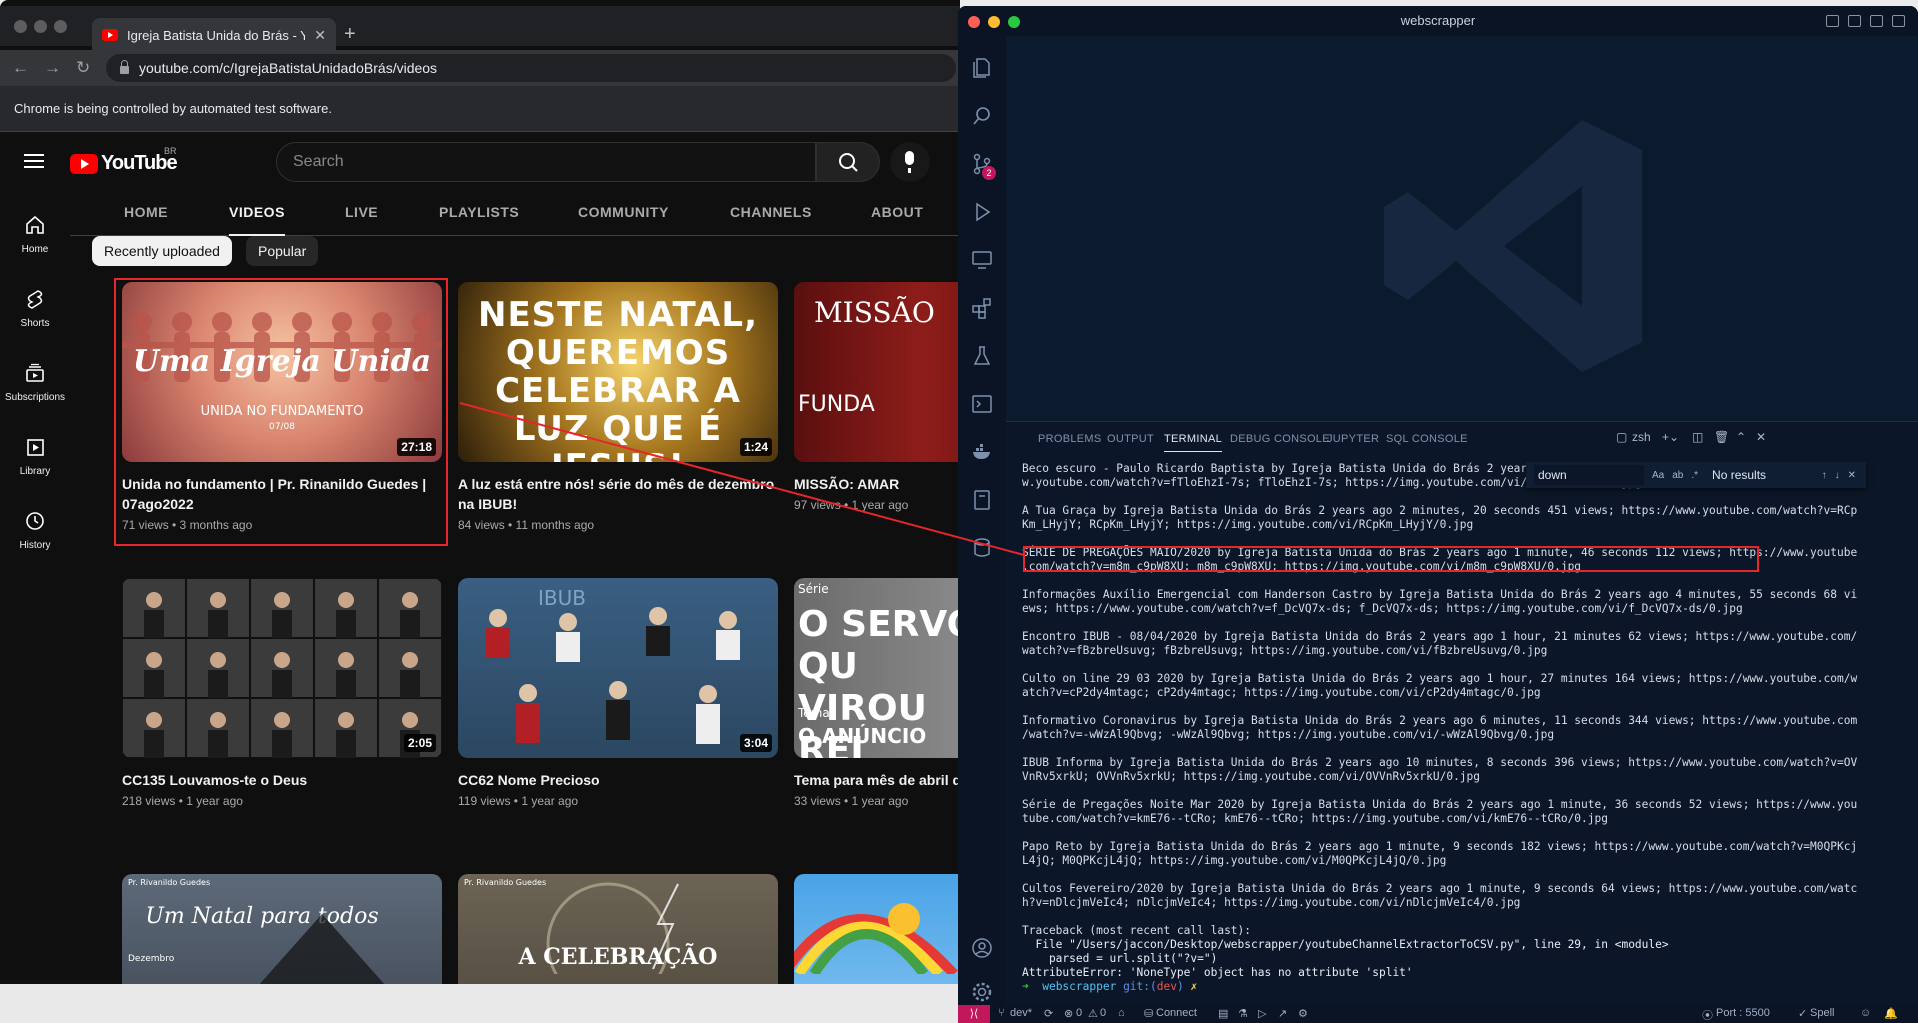  What do you see at coordinates (1103, 1013) in the screenshot?
I see `warning-count: 0` at bounding box center [1103, 1013].